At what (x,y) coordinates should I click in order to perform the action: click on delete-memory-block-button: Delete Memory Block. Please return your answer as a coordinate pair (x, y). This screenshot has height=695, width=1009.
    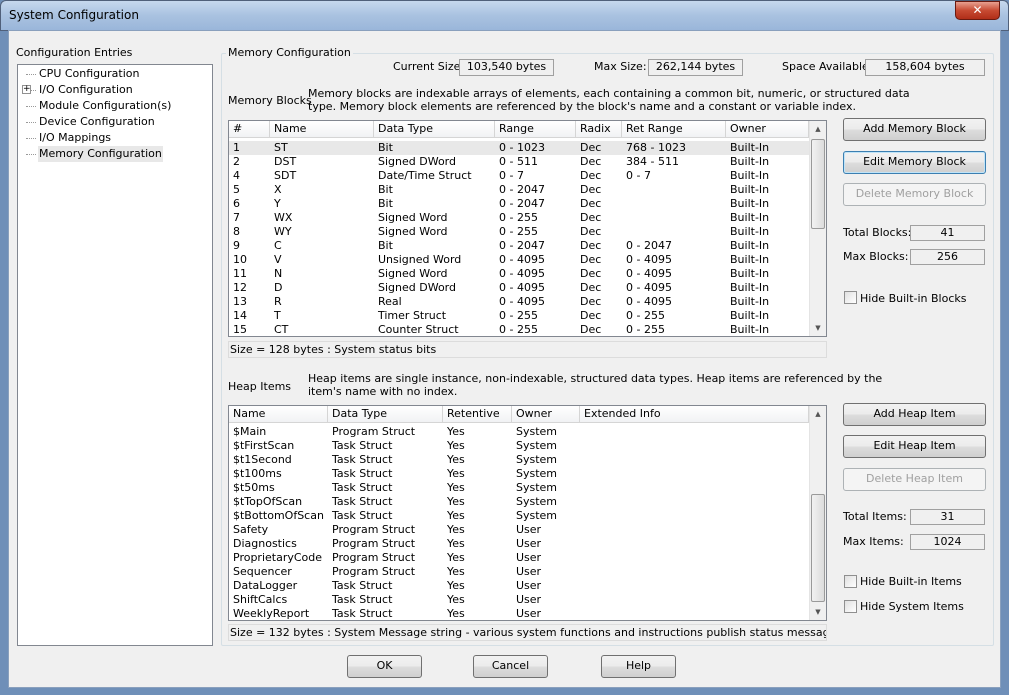
    Looking at the image, I should click on (914, 194).